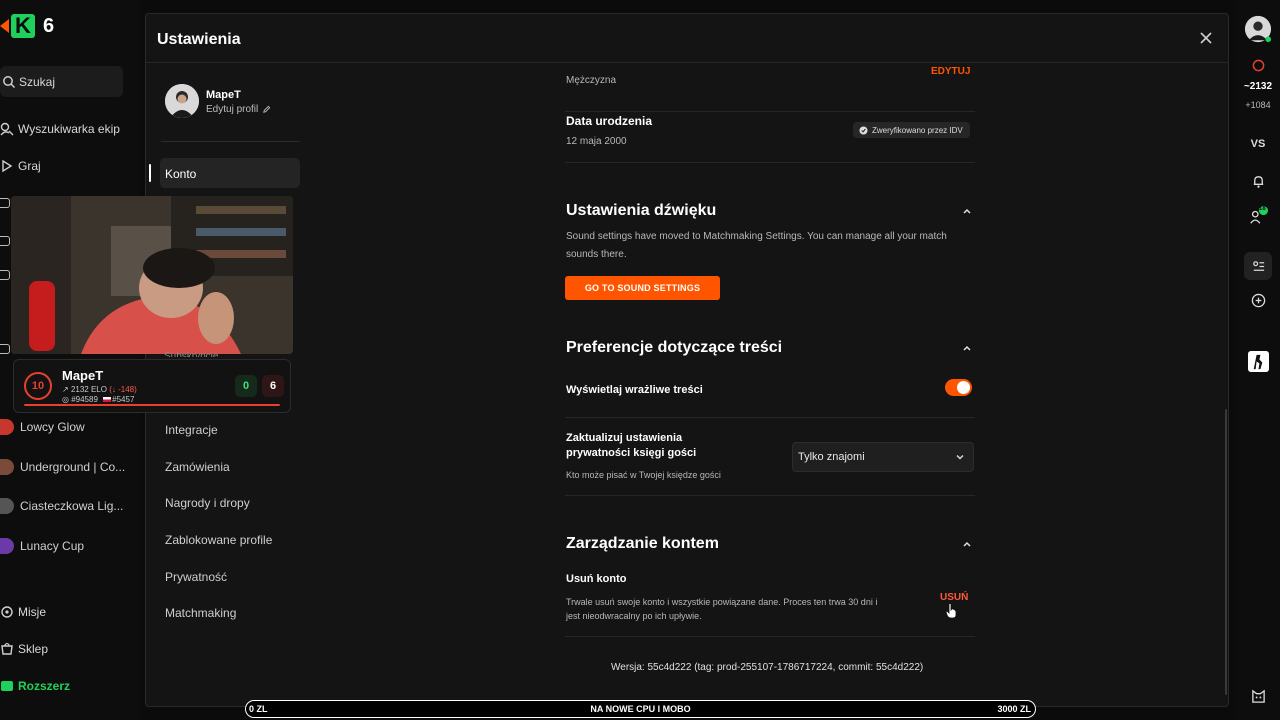  Describe the element at coordinates (642, 543) in the screenshot. I see `account-mgmt-title: Zarządzanie kontem` at that location.